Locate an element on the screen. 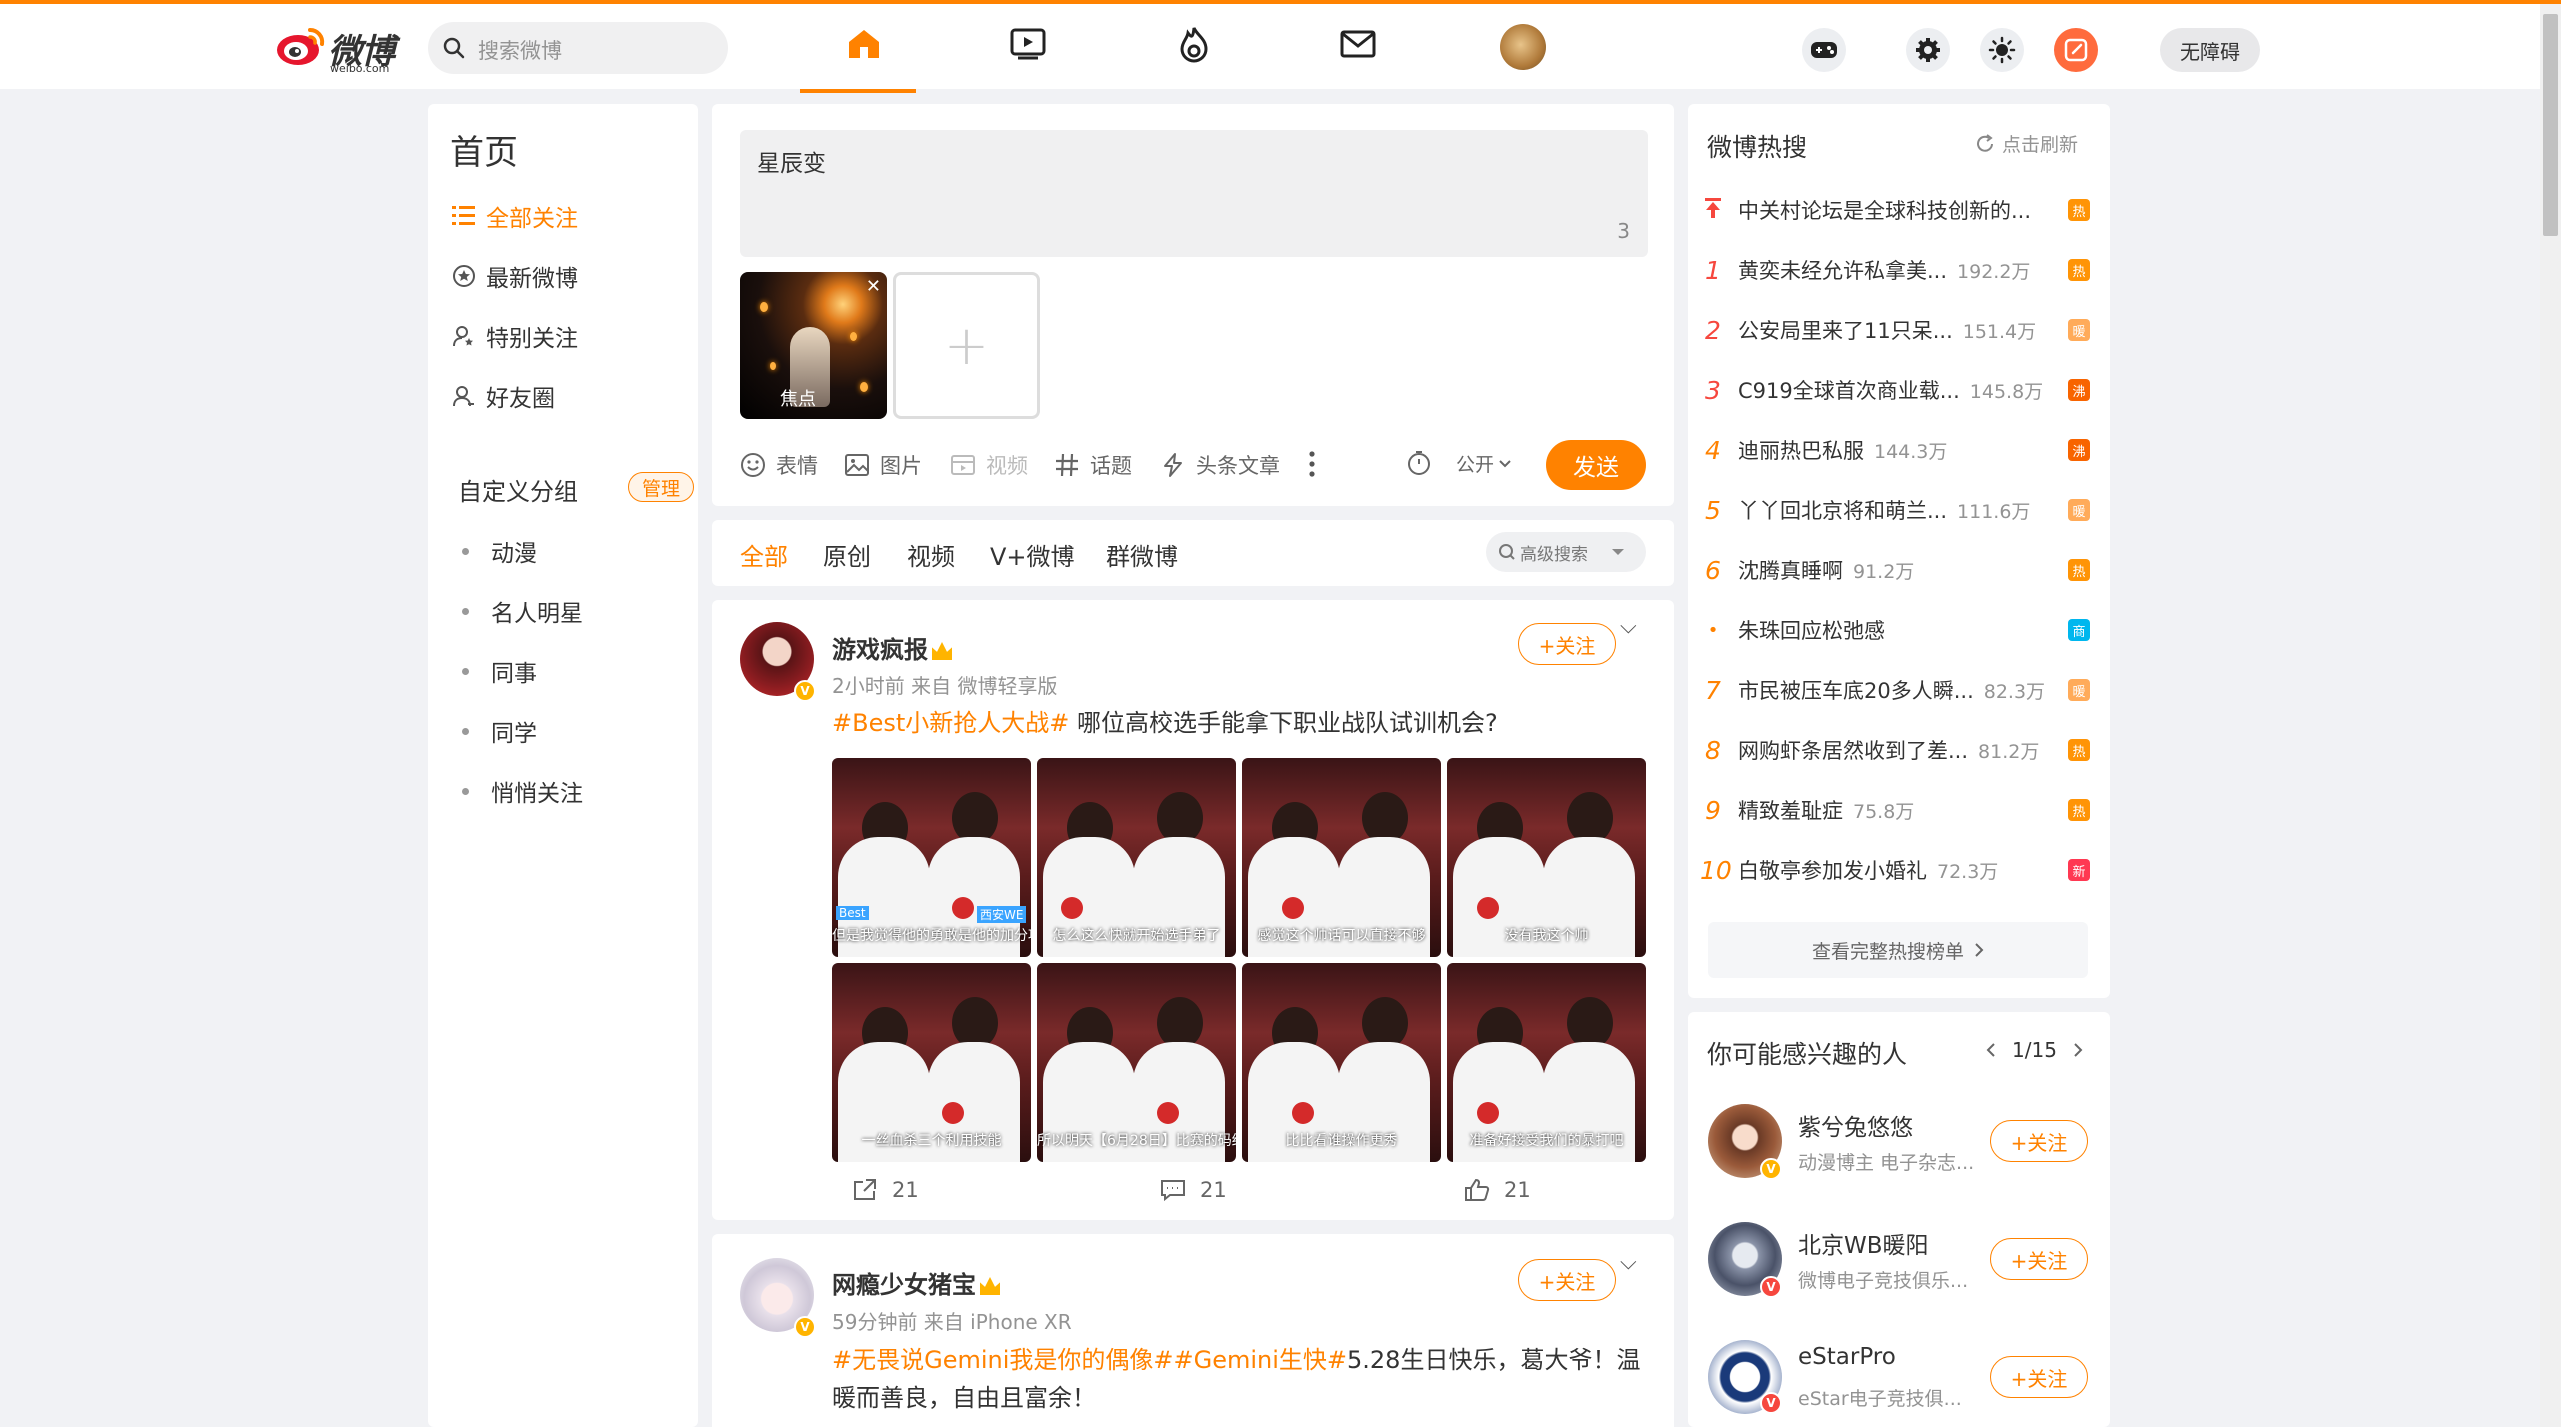 This screenshot has height=1427, width=2561. refresh-button: 点击刷新 is located at coordinates (2026, 143).